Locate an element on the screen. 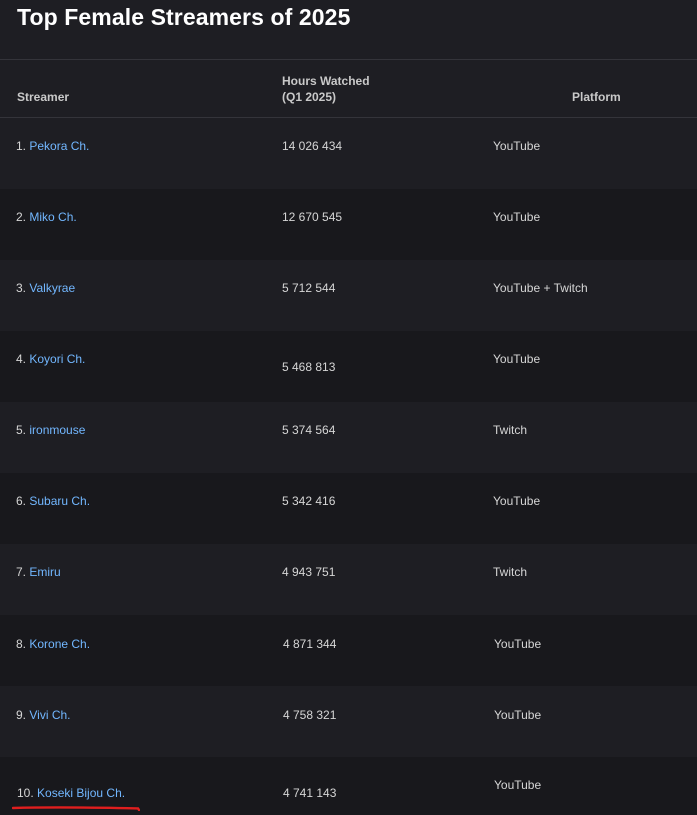  streamer-cell: 6. Subaru Ch. is located at coordinates (53, 501).